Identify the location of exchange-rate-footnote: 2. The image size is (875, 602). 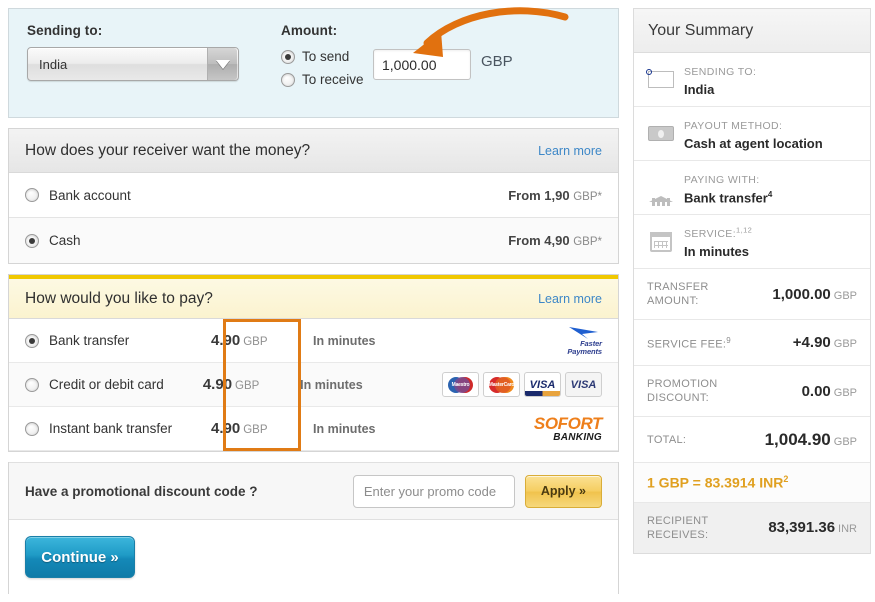
(786, 479).